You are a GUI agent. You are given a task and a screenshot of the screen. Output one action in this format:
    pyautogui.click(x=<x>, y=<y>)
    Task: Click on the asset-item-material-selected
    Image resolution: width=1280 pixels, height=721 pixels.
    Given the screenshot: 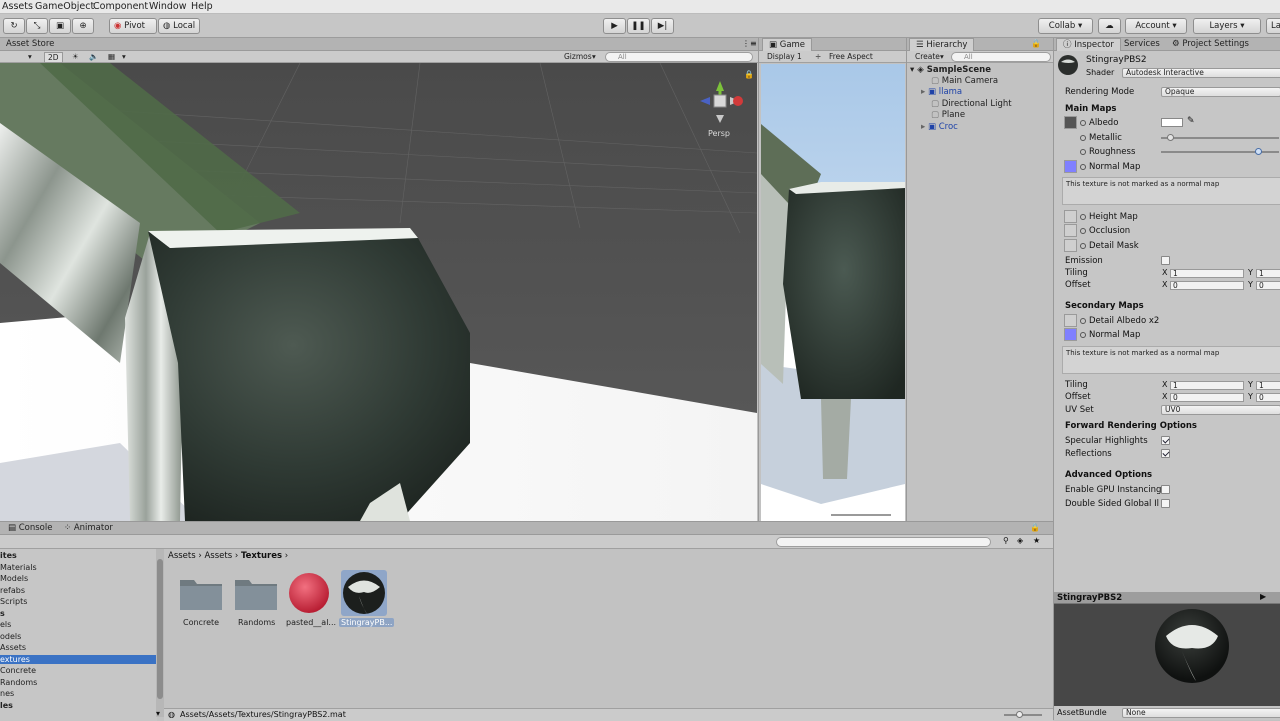 What is the action you would take?
    pyautogui.click(x=364, y=593)
    